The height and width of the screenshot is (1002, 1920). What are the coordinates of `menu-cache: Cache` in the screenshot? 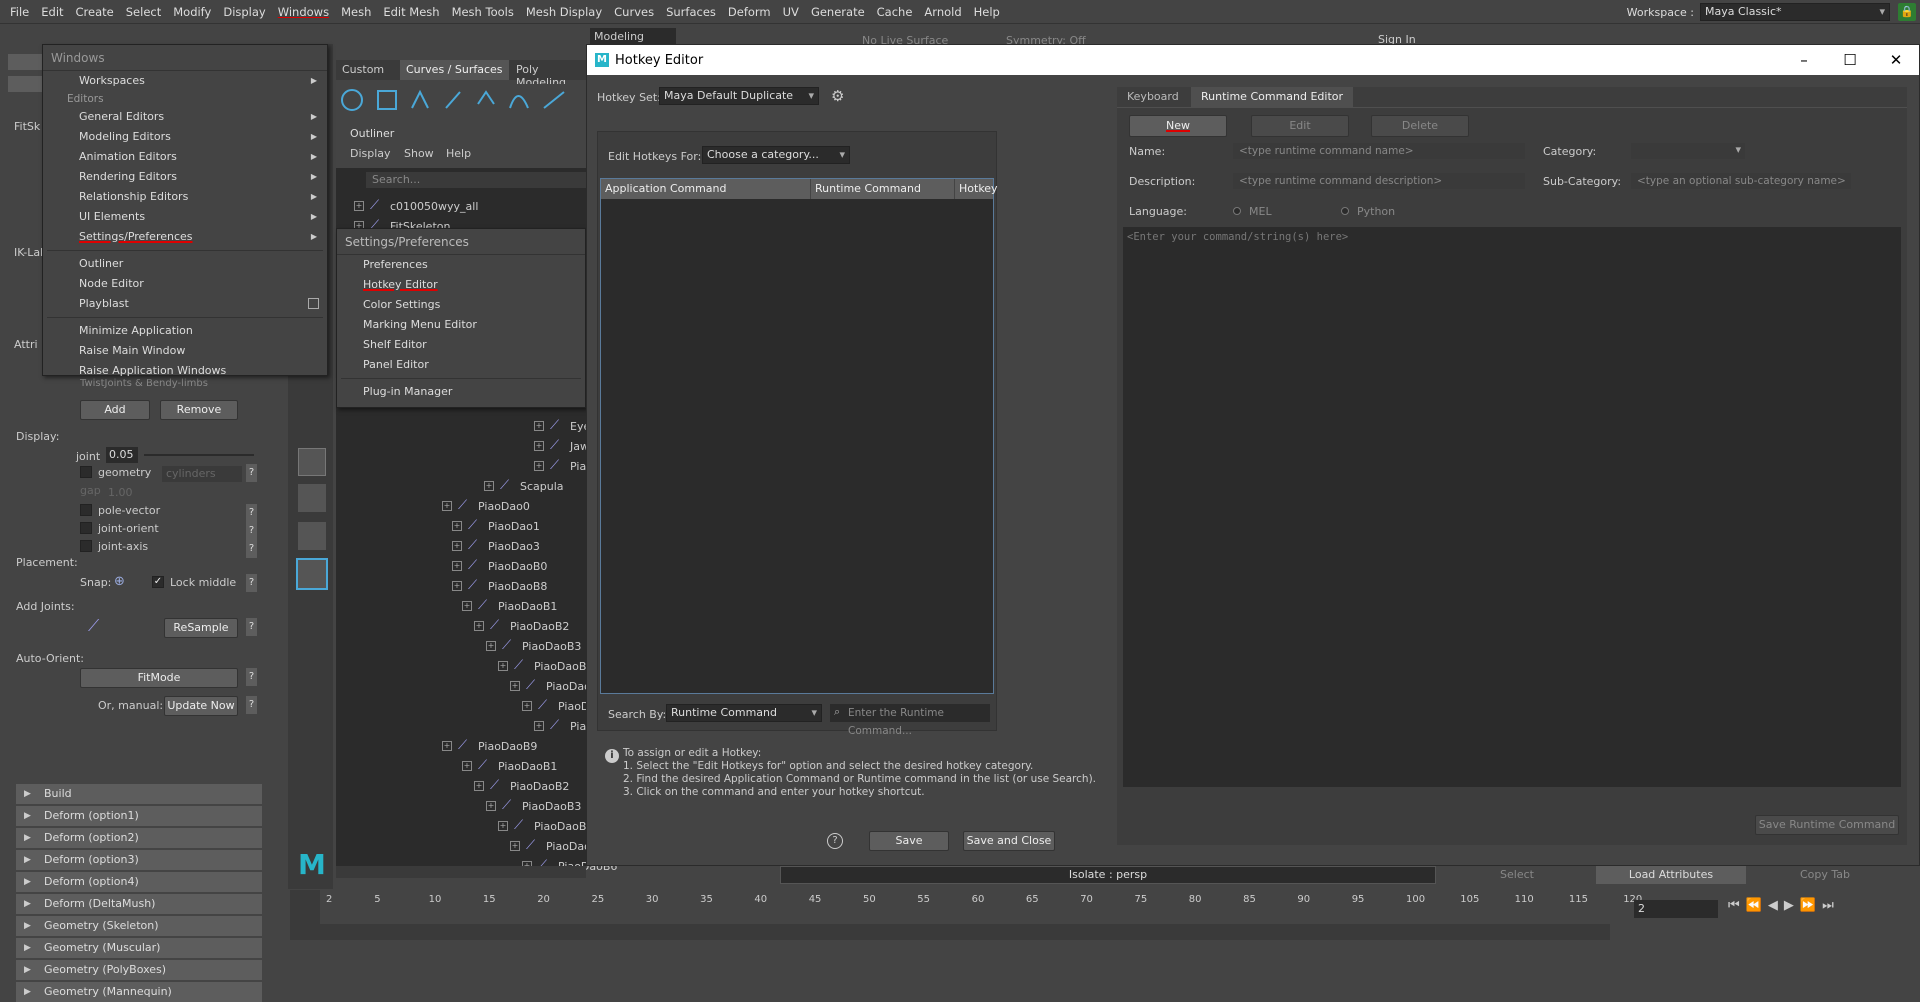 It's located at (895, 12).